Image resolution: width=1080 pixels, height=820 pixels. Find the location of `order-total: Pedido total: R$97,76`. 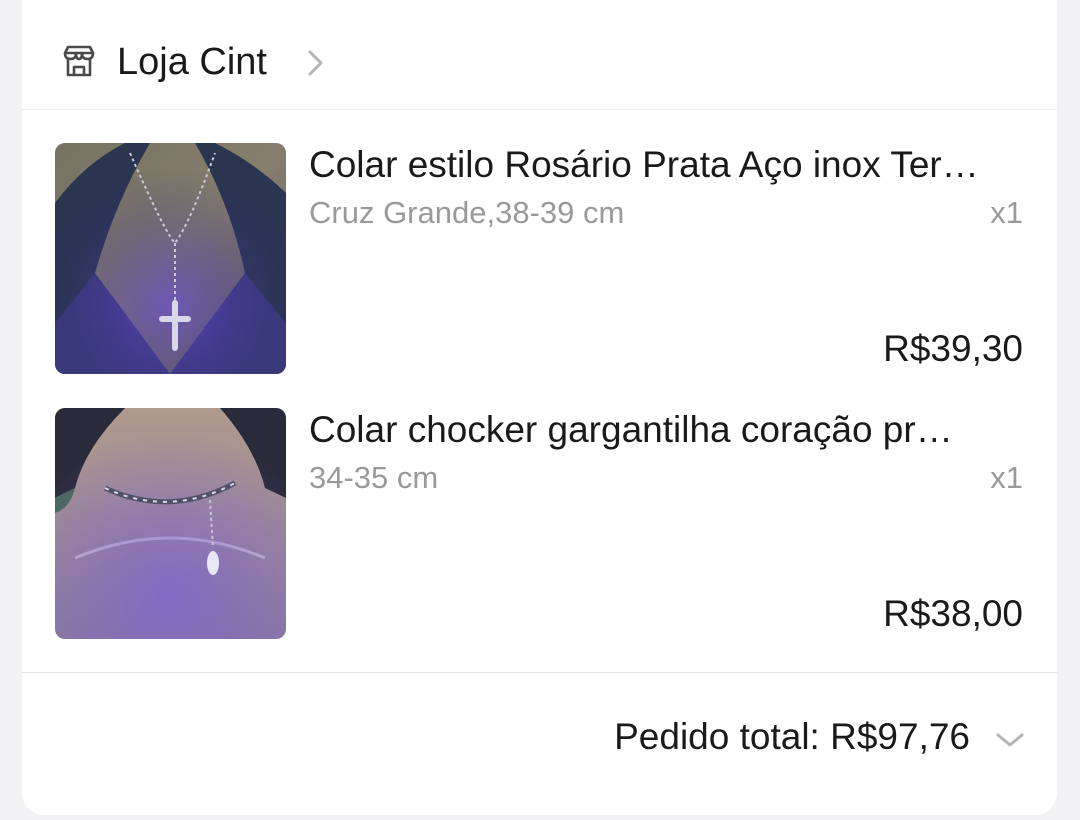

order-total: Pedido total: R$97,76 is located at coordinates (792, 737).